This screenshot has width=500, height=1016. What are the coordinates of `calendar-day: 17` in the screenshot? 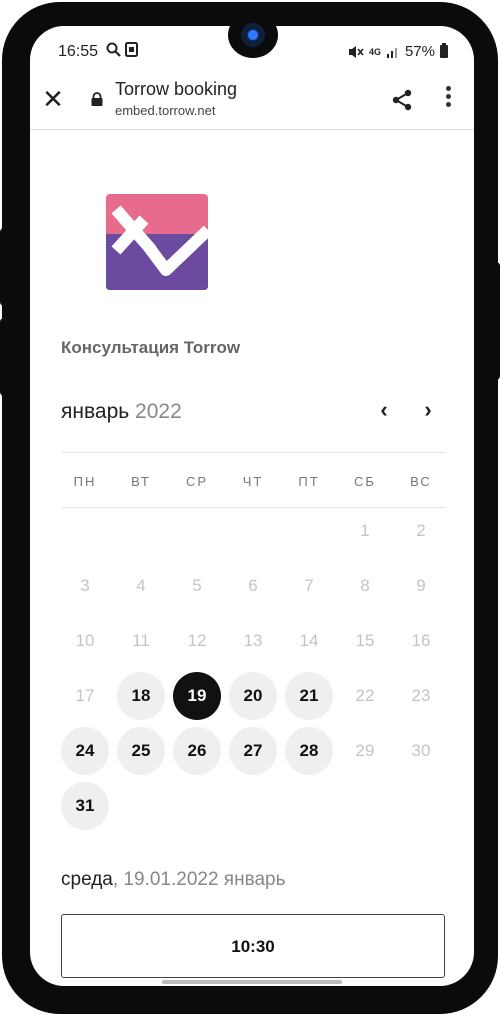 It's located at (85, 695).